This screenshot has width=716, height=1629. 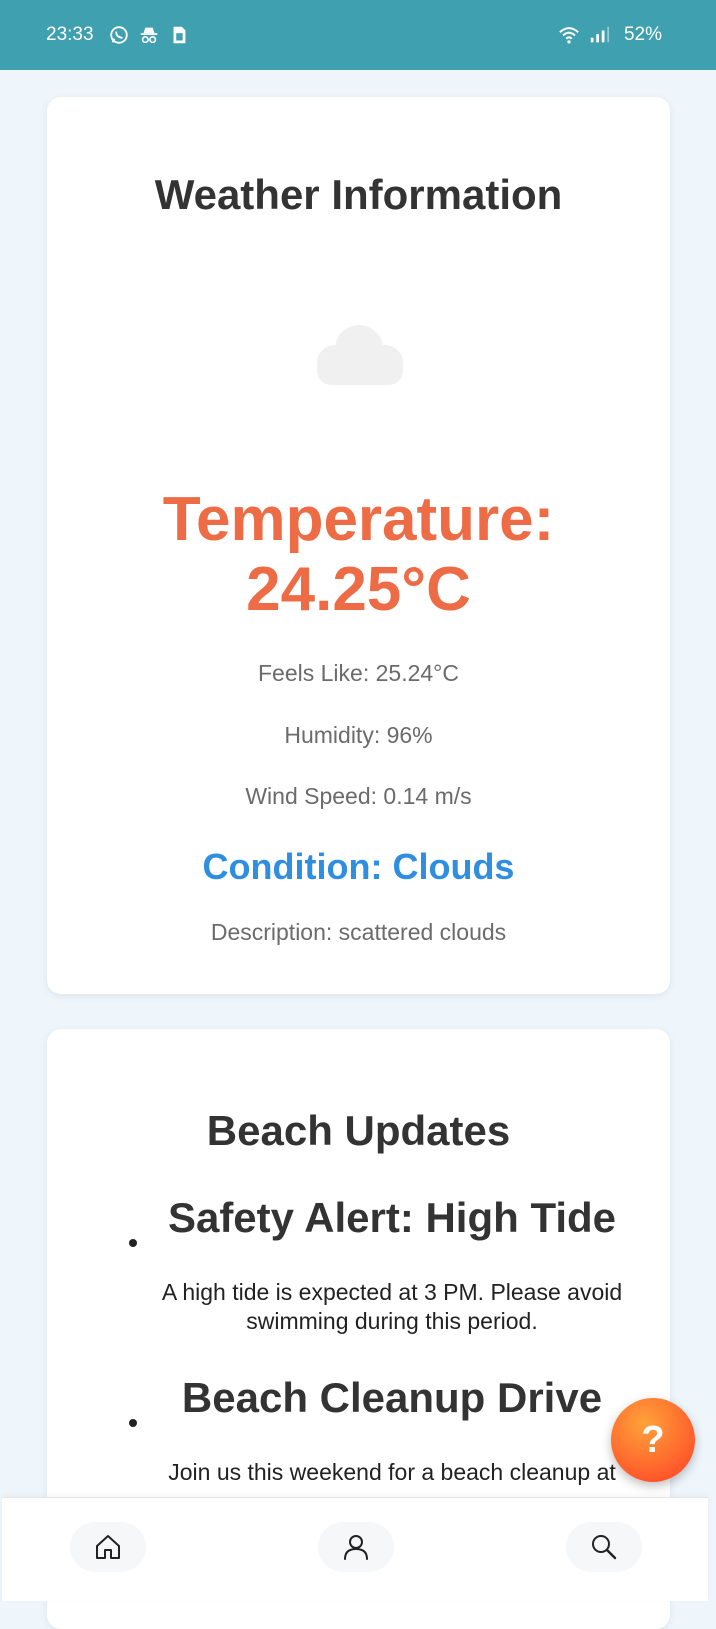 I want to click on wifi-icon, so click(x=569, y=35).